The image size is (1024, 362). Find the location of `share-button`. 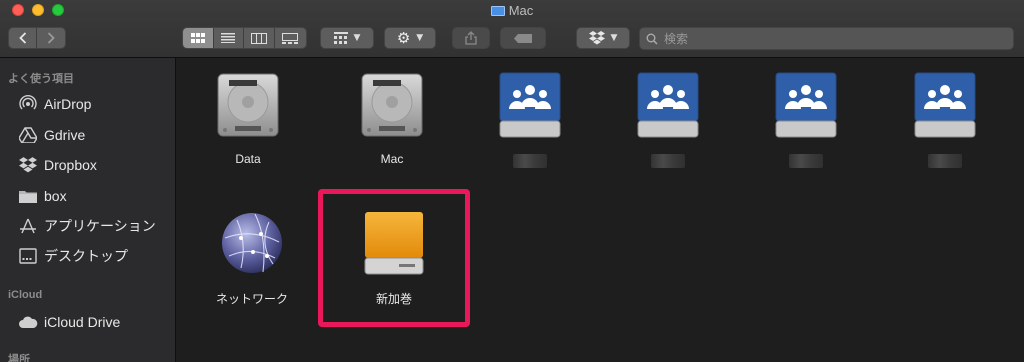

share-button is located at coordinates (471, 38).